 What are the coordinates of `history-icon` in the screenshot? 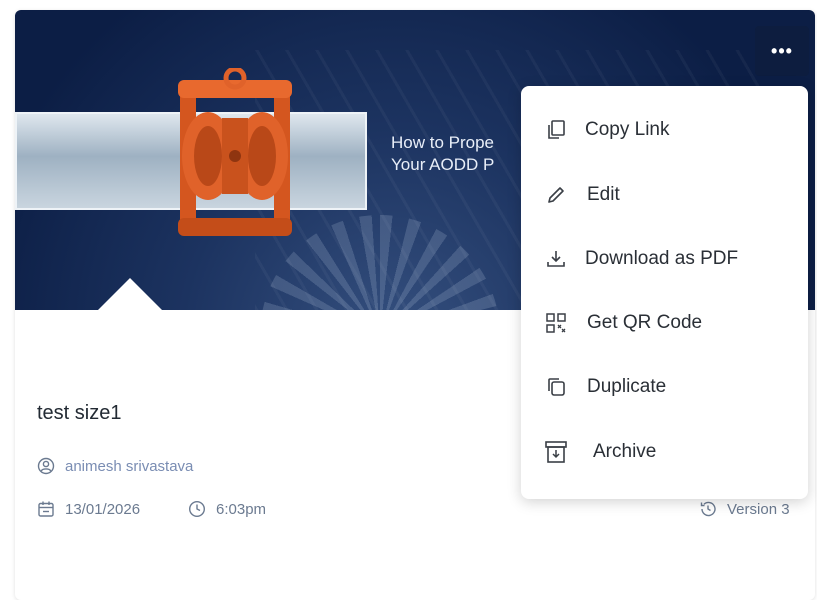 It's located at (708, 509).